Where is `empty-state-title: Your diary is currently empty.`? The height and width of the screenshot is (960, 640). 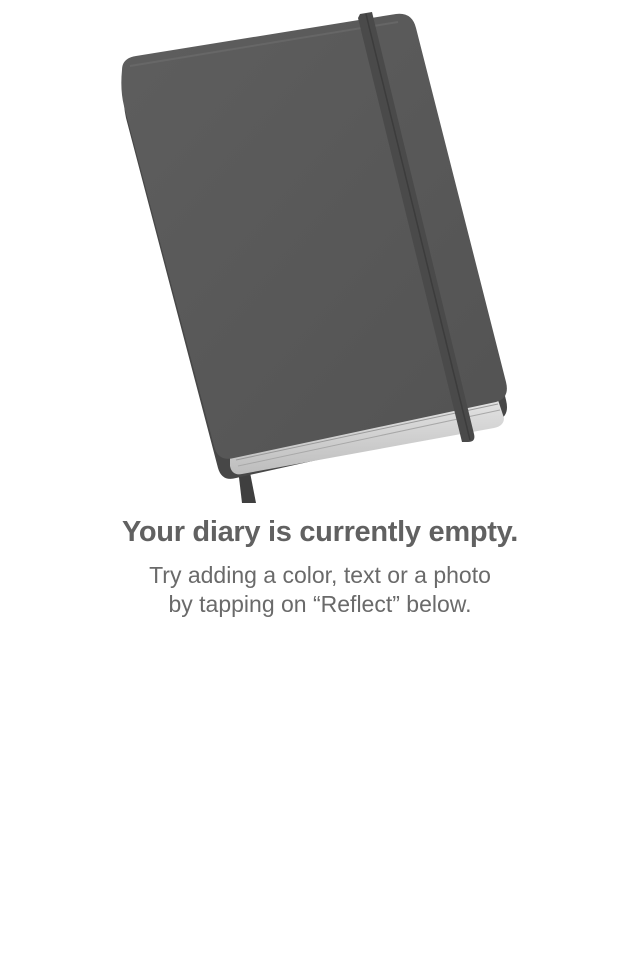 empty-state-title: Your diary is currently empty. is located at coordinates (320, 532).